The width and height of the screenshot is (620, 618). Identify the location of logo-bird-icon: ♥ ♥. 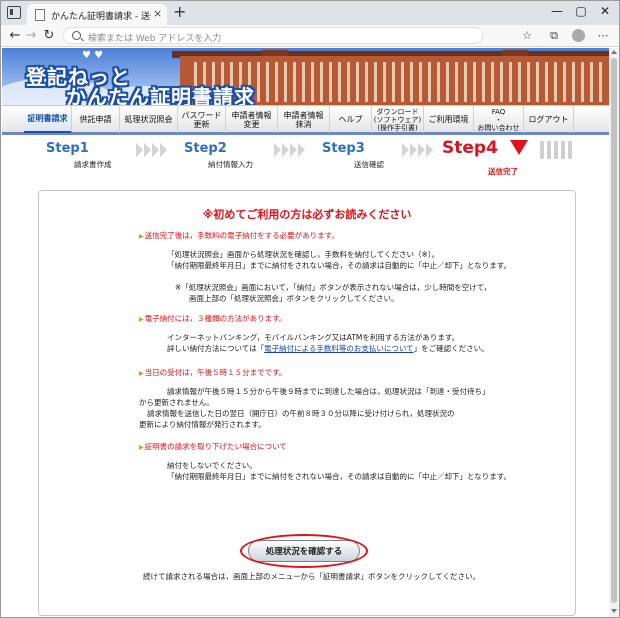
(93, 55).